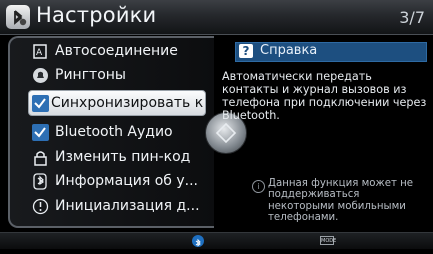 The image size is (433, 254). I want to click on svg-text: A, so click(39, 53).